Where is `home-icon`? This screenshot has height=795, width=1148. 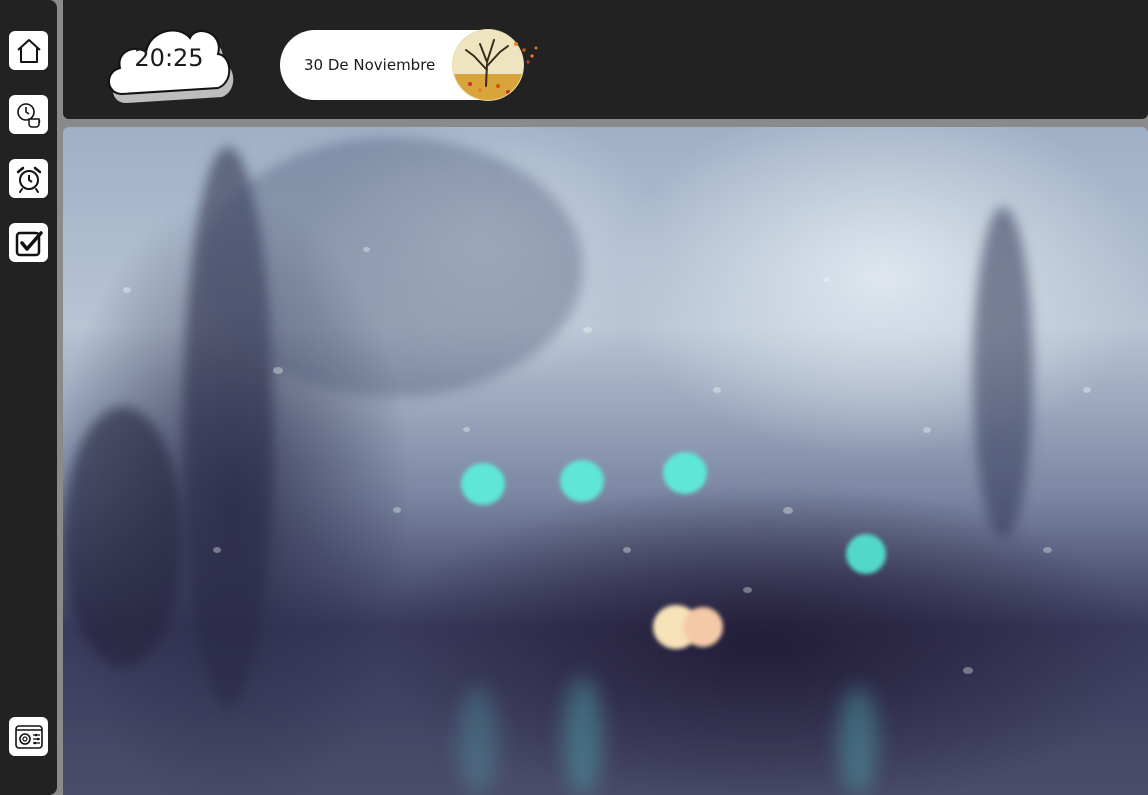 home-icon is located at coordinates (28, 50).